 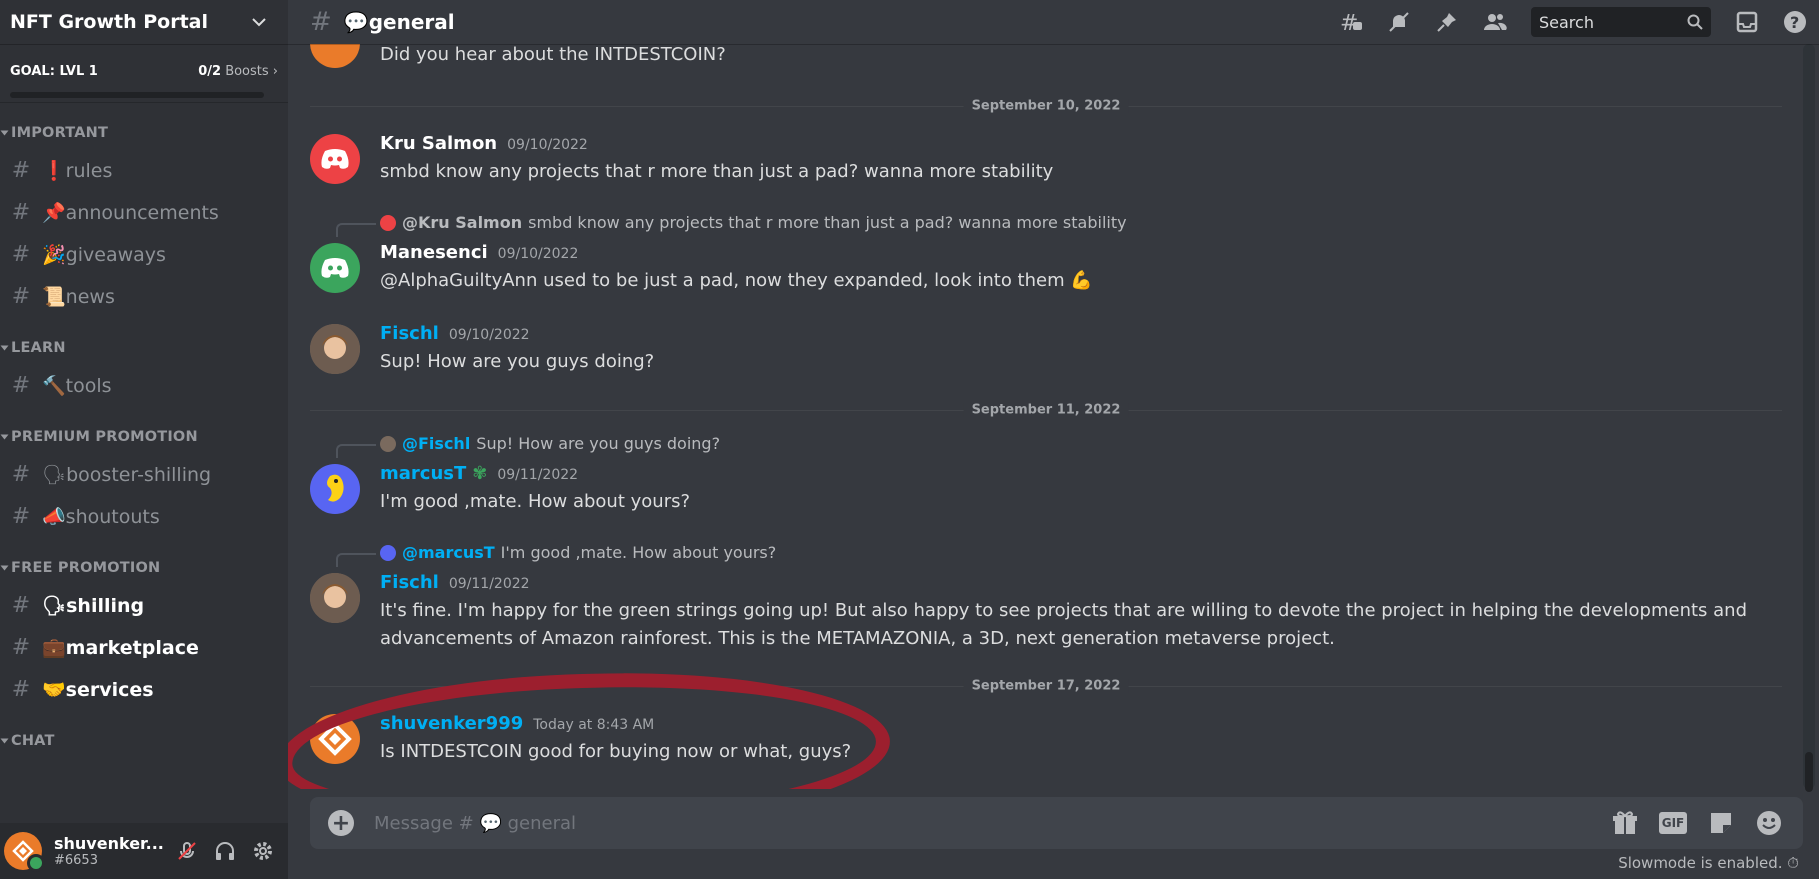 I want to click on channel-shoutouts: # 📣 shoutouts, so click(x=143, y=516).